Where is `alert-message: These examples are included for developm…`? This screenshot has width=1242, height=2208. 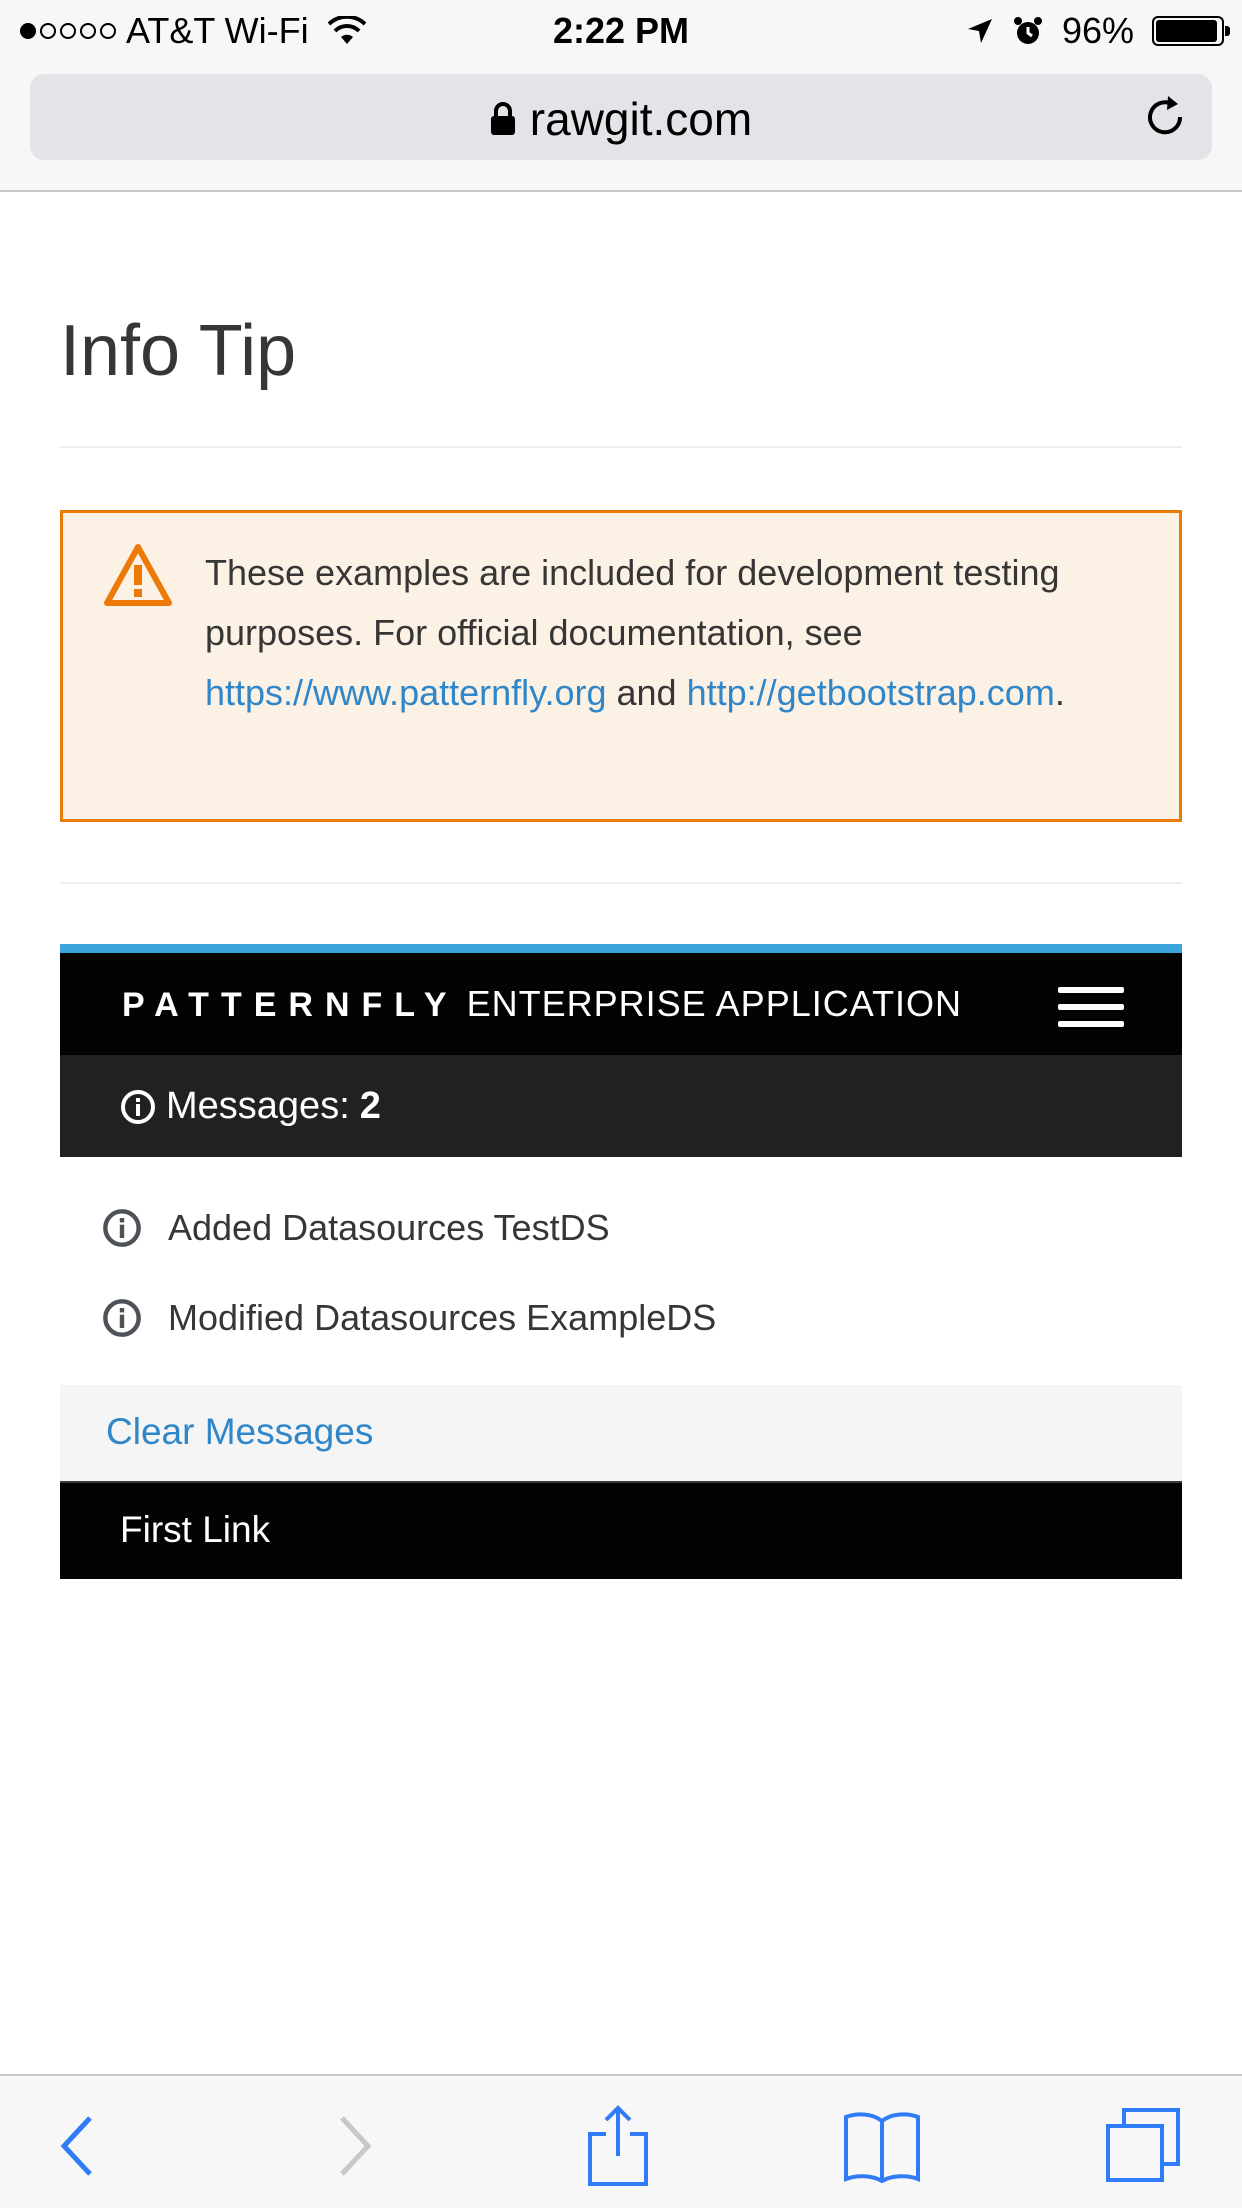
alert-message: These examples are included for developm… is located at coordinates (675, 633).